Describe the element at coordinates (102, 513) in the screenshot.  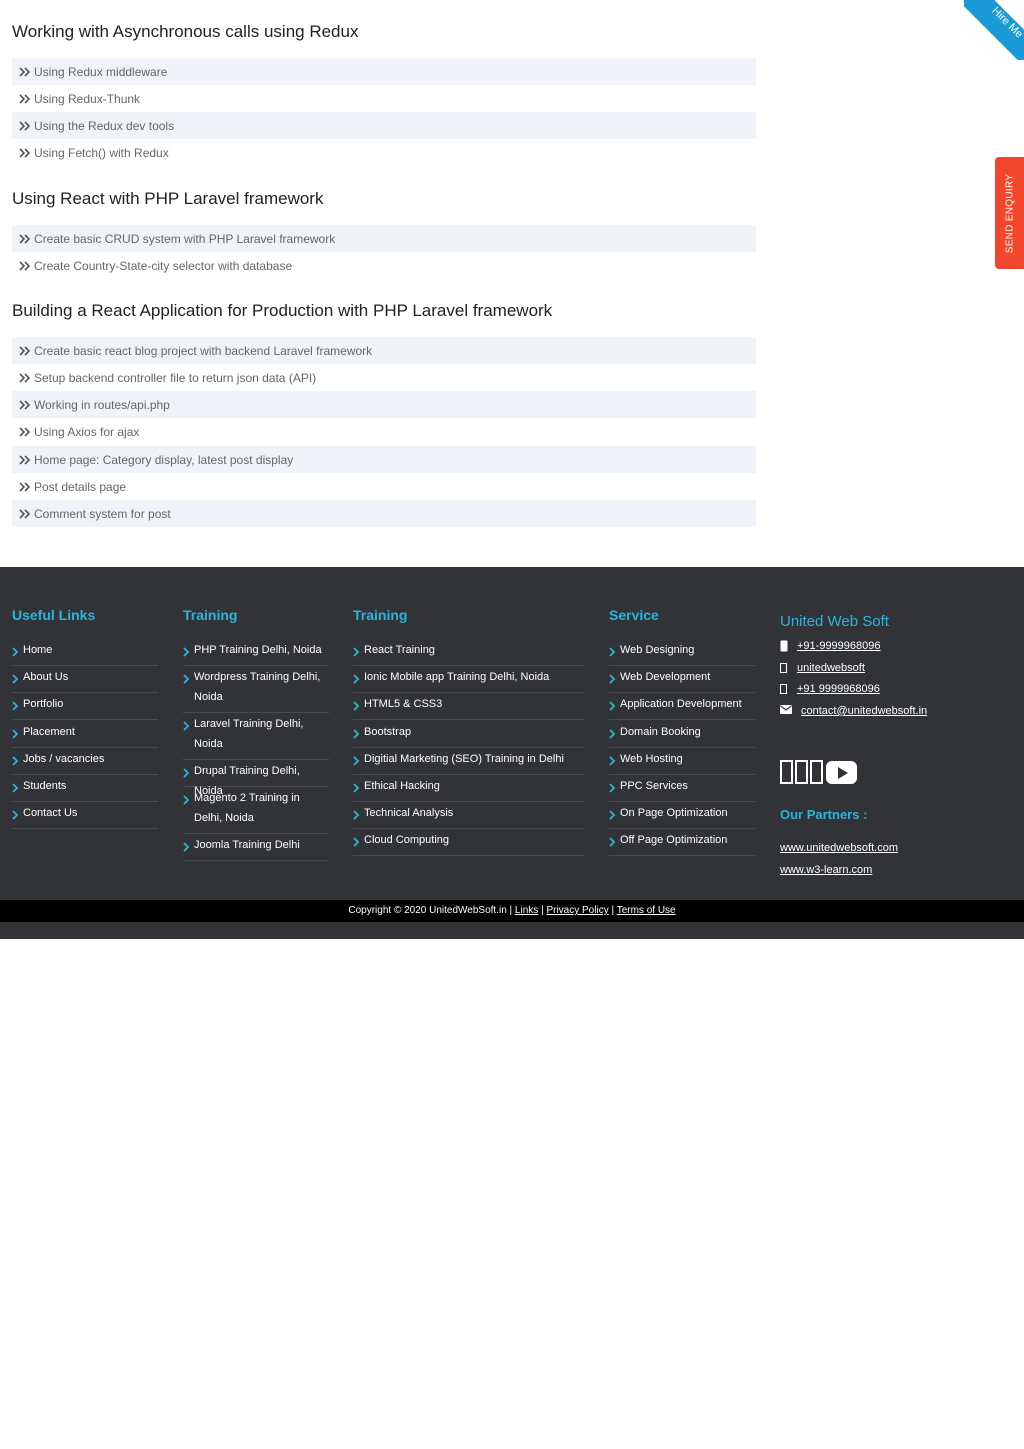
I see `topic-label: Comment system for post` at that location.